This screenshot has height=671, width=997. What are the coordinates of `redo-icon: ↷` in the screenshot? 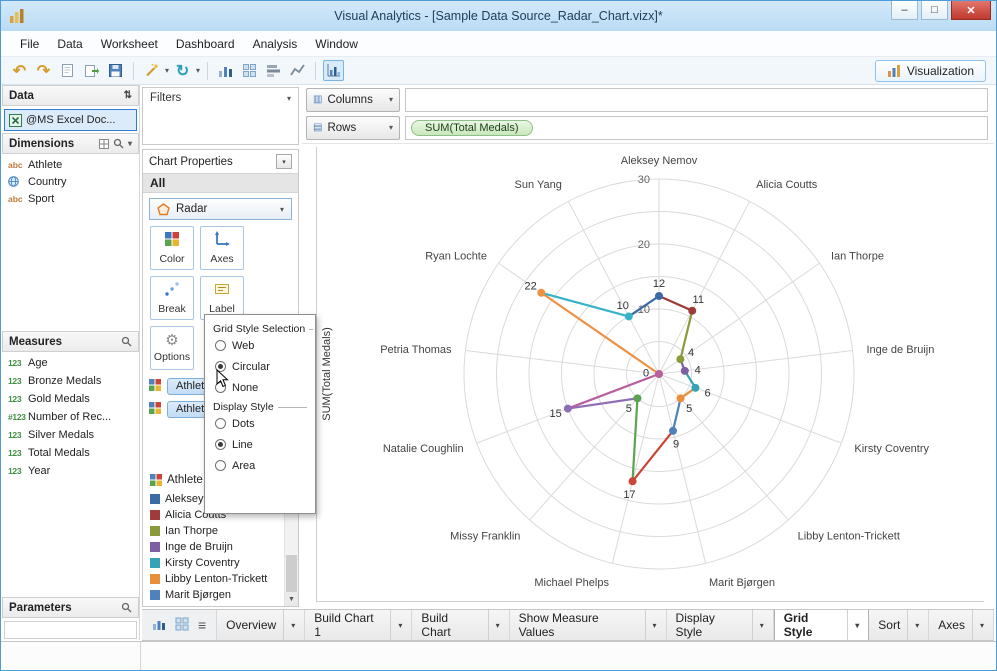 It's located at (43, 70).